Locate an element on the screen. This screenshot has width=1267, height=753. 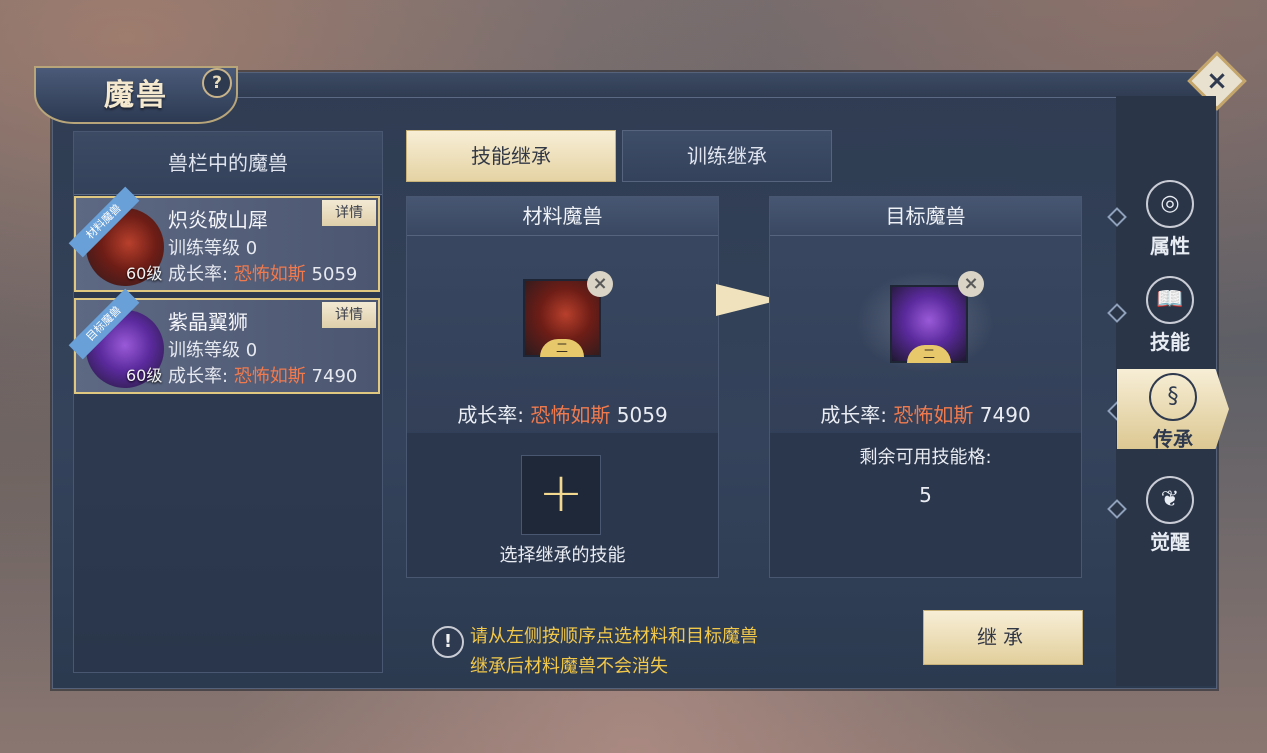
material-growth: 成长率: 恐怖如斯 5059 is located at coordinates (562, 413).